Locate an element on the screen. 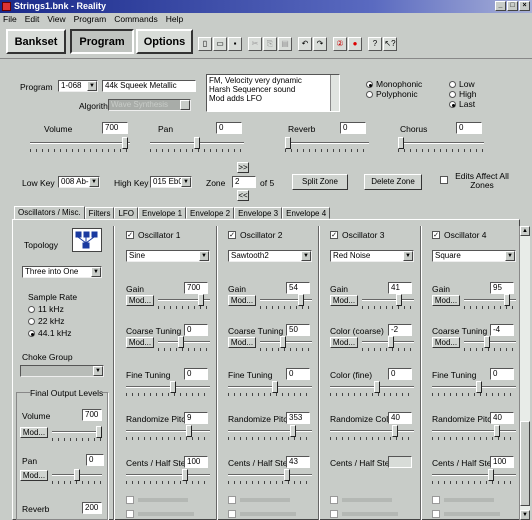  algorithm-select: Wave Synthesis ▼ is located at coordinates (149, 105).